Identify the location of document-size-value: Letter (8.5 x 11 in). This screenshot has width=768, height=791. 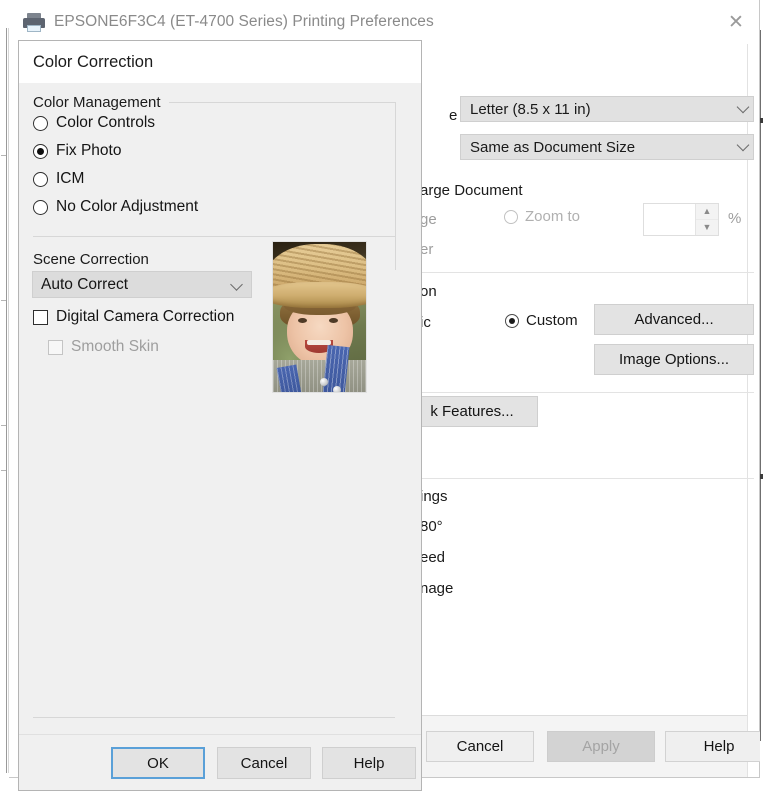
(530, 109).